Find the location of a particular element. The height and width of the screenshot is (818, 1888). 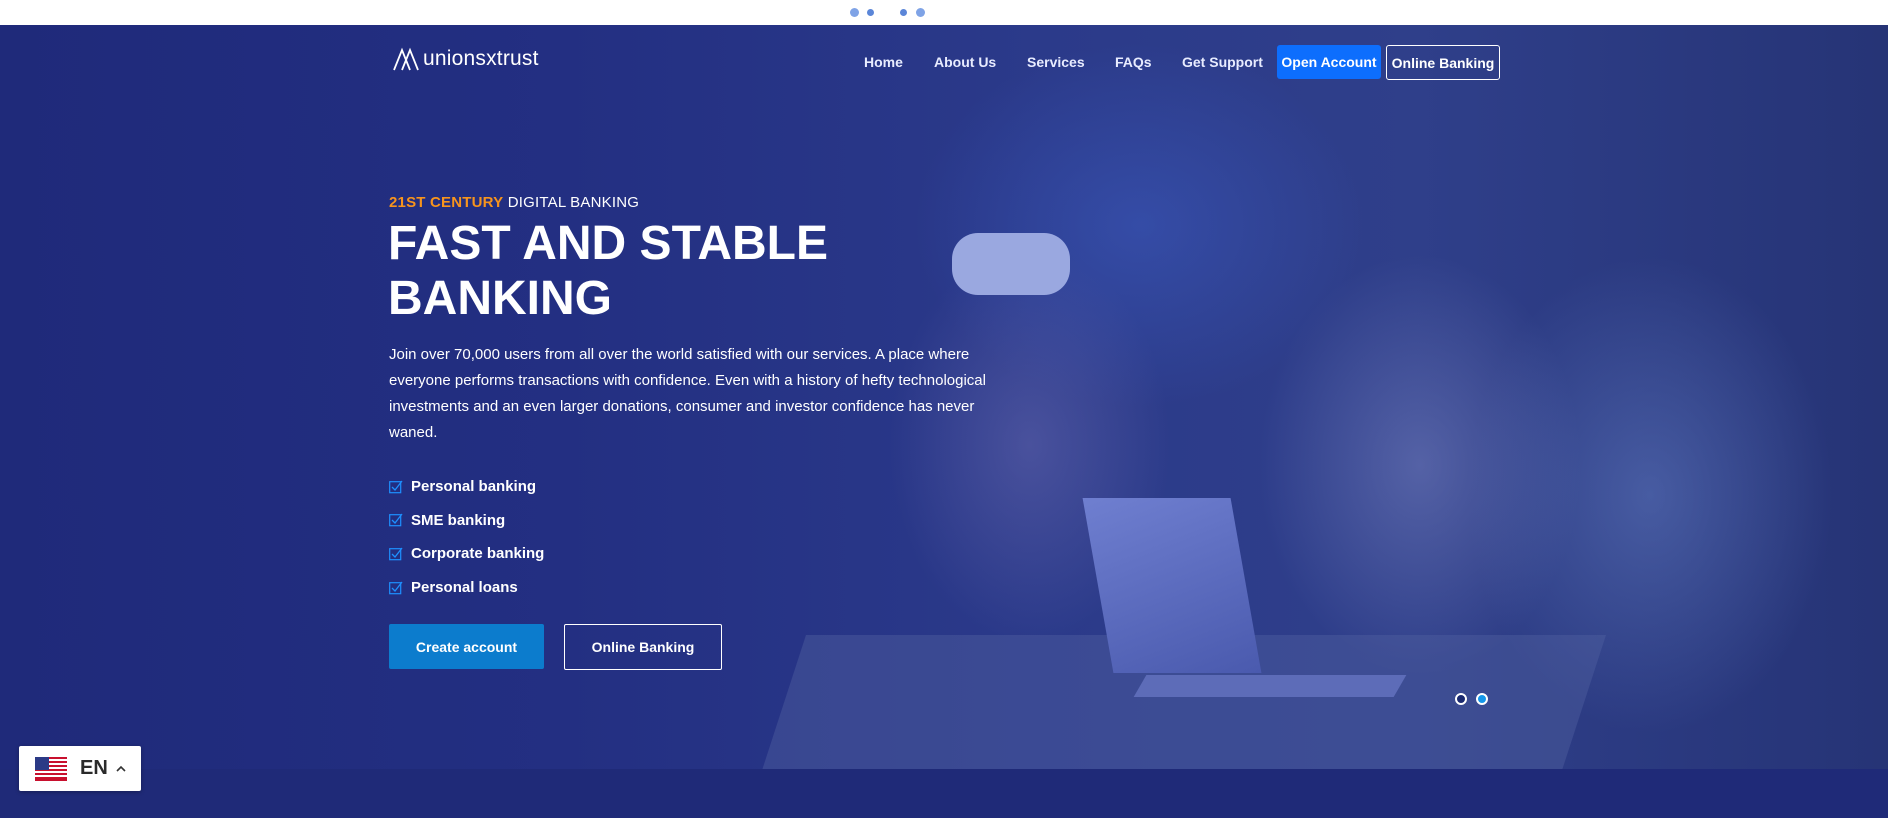

hero-kicker-text: DIGITAL BANKING is located at coordinates (571, 202).